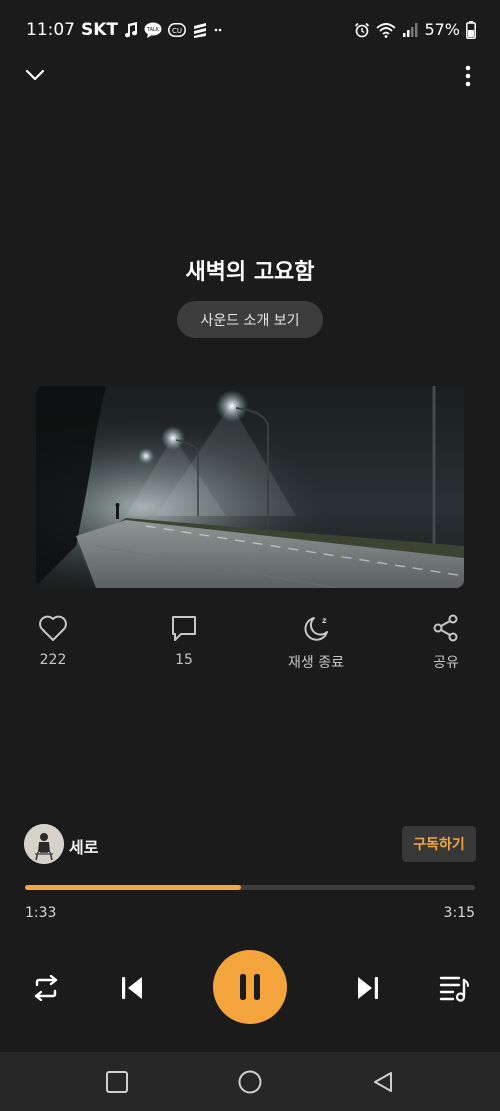 The width and height of the screenshot is (500, 1111). I want to click on home-button, so click(250, 1082).